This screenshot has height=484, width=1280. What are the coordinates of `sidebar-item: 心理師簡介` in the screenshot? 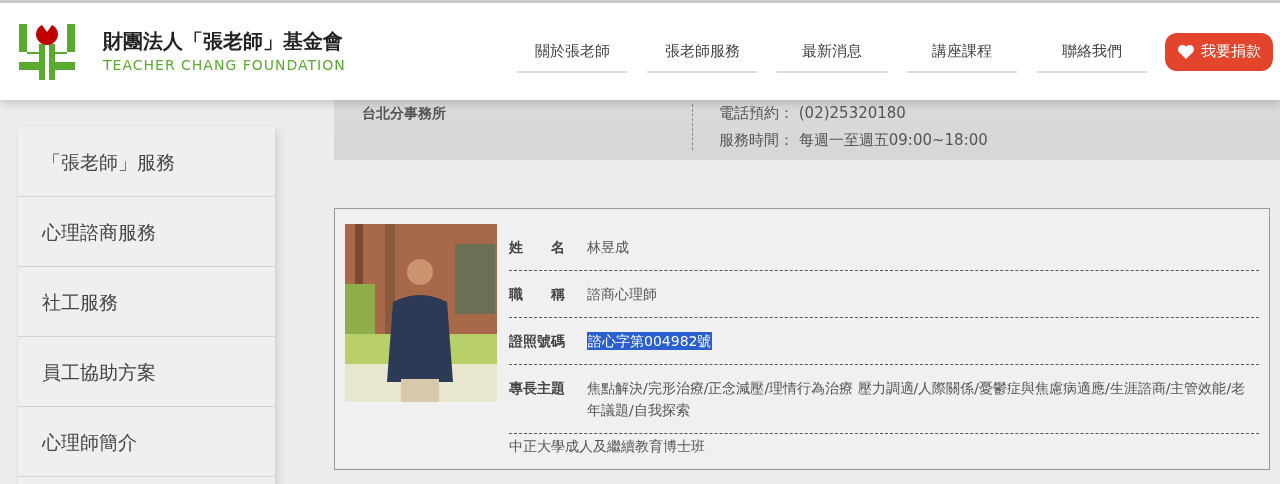 It's located at (146, 442).